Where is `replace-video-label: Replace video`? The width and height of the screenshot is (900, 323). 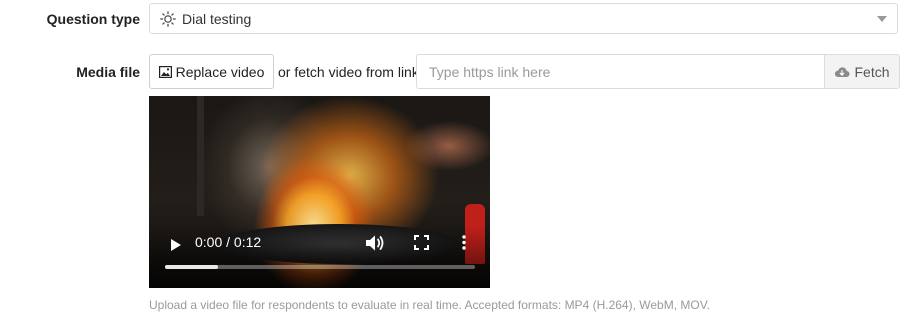
replace-video-label: Replace video is located at coordinates (220, 71).